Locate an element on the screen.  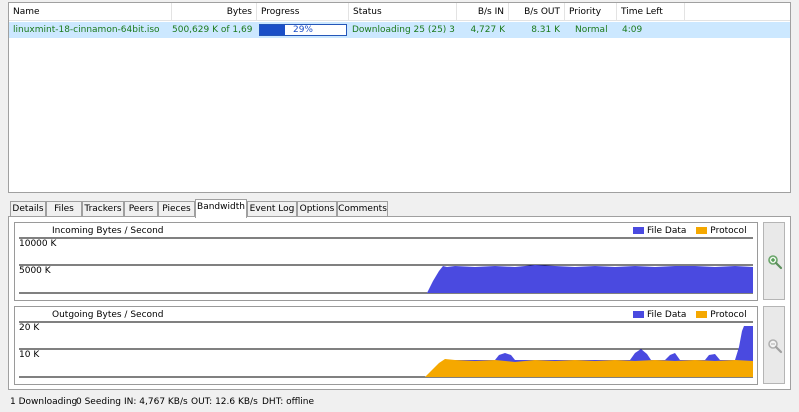
column-header-name: Name is located at coordinates (90, 12).